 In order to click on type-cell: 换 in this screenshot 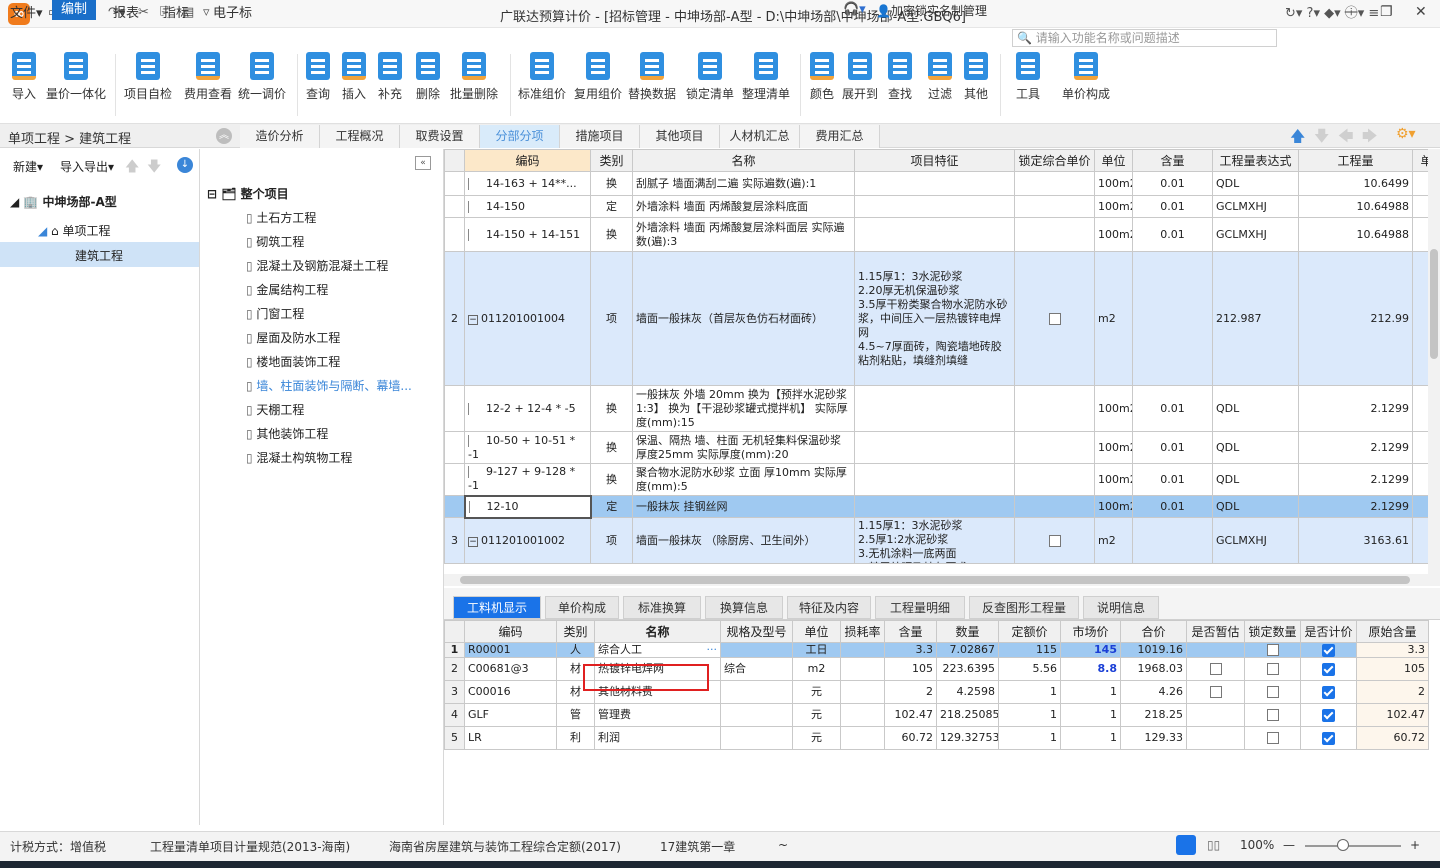, I will do `click(611, 479)`.